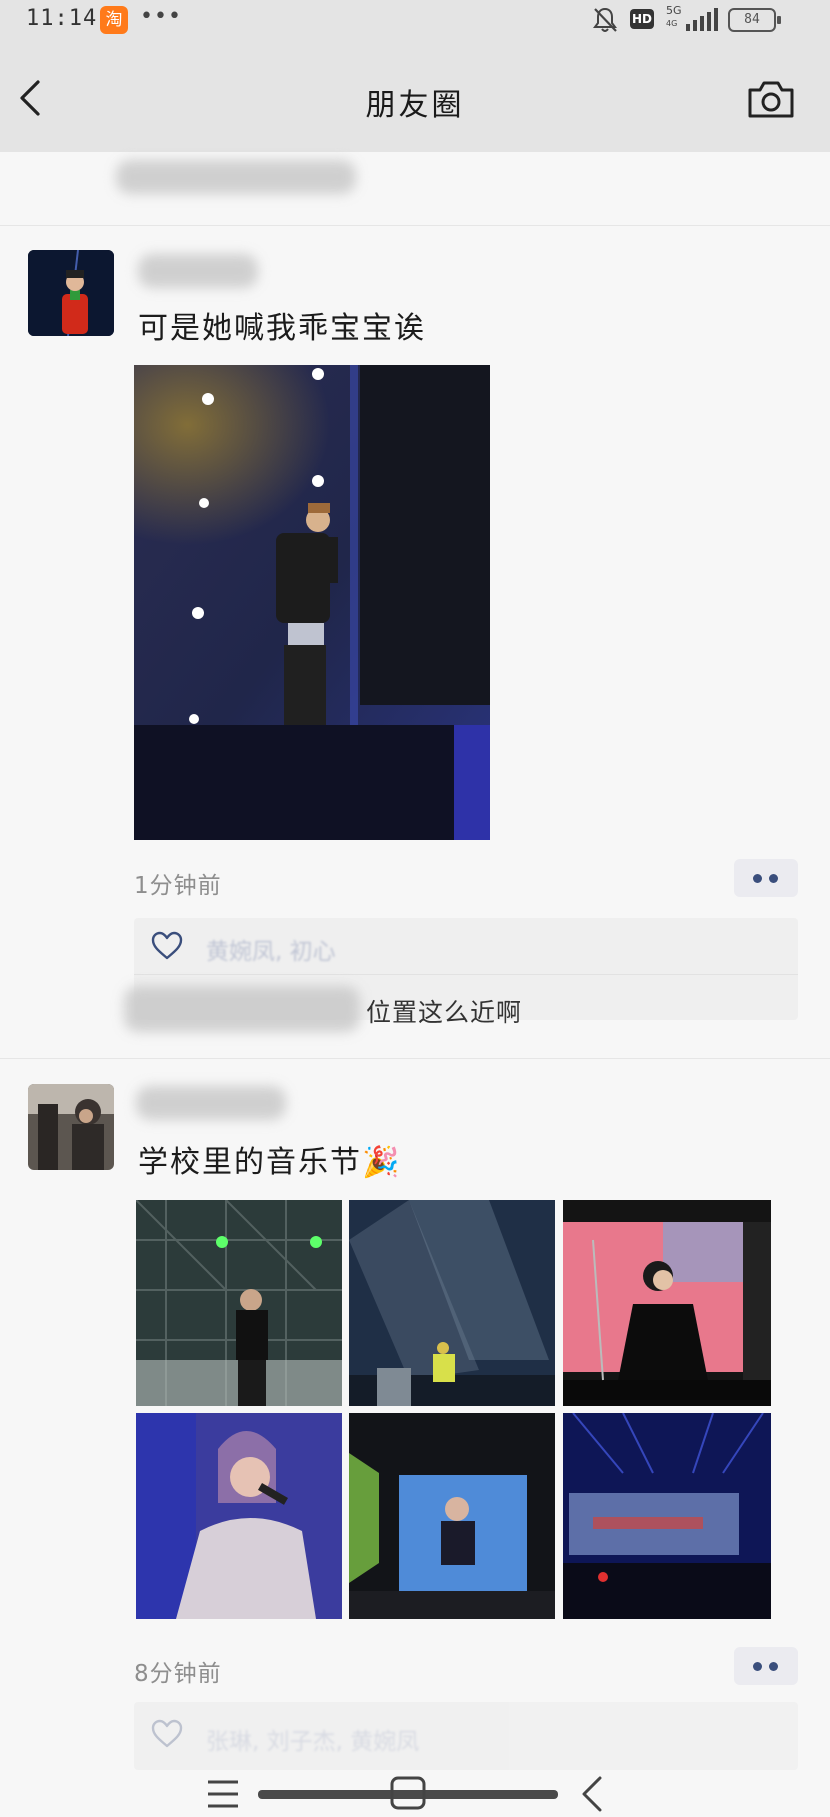 This screenshot has width=830, height=1817. I want to click on camera-icon, so click(771, 99).